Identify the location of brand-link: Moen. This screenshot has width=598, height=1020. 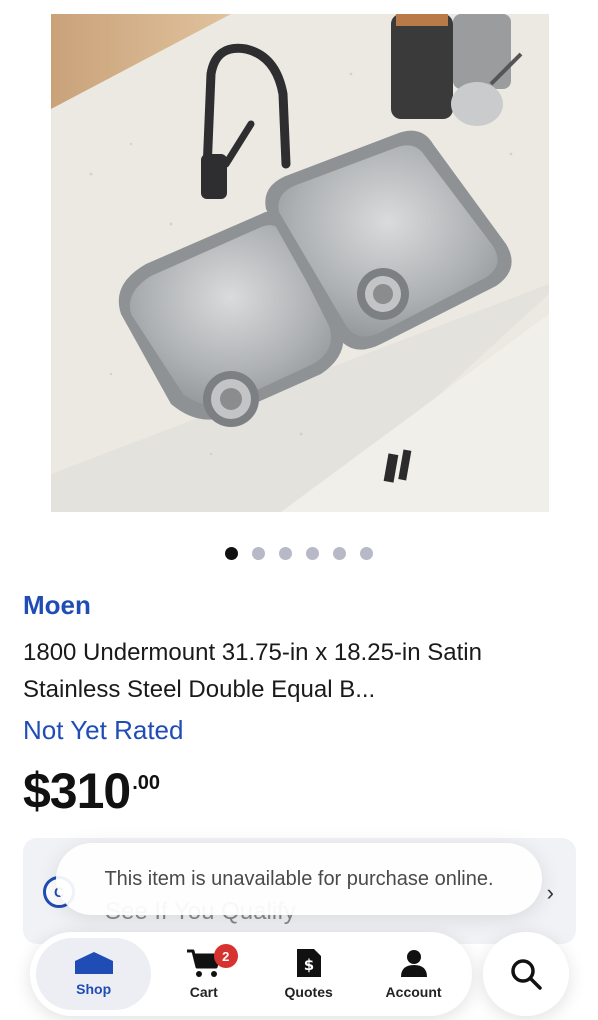
(57, 605).